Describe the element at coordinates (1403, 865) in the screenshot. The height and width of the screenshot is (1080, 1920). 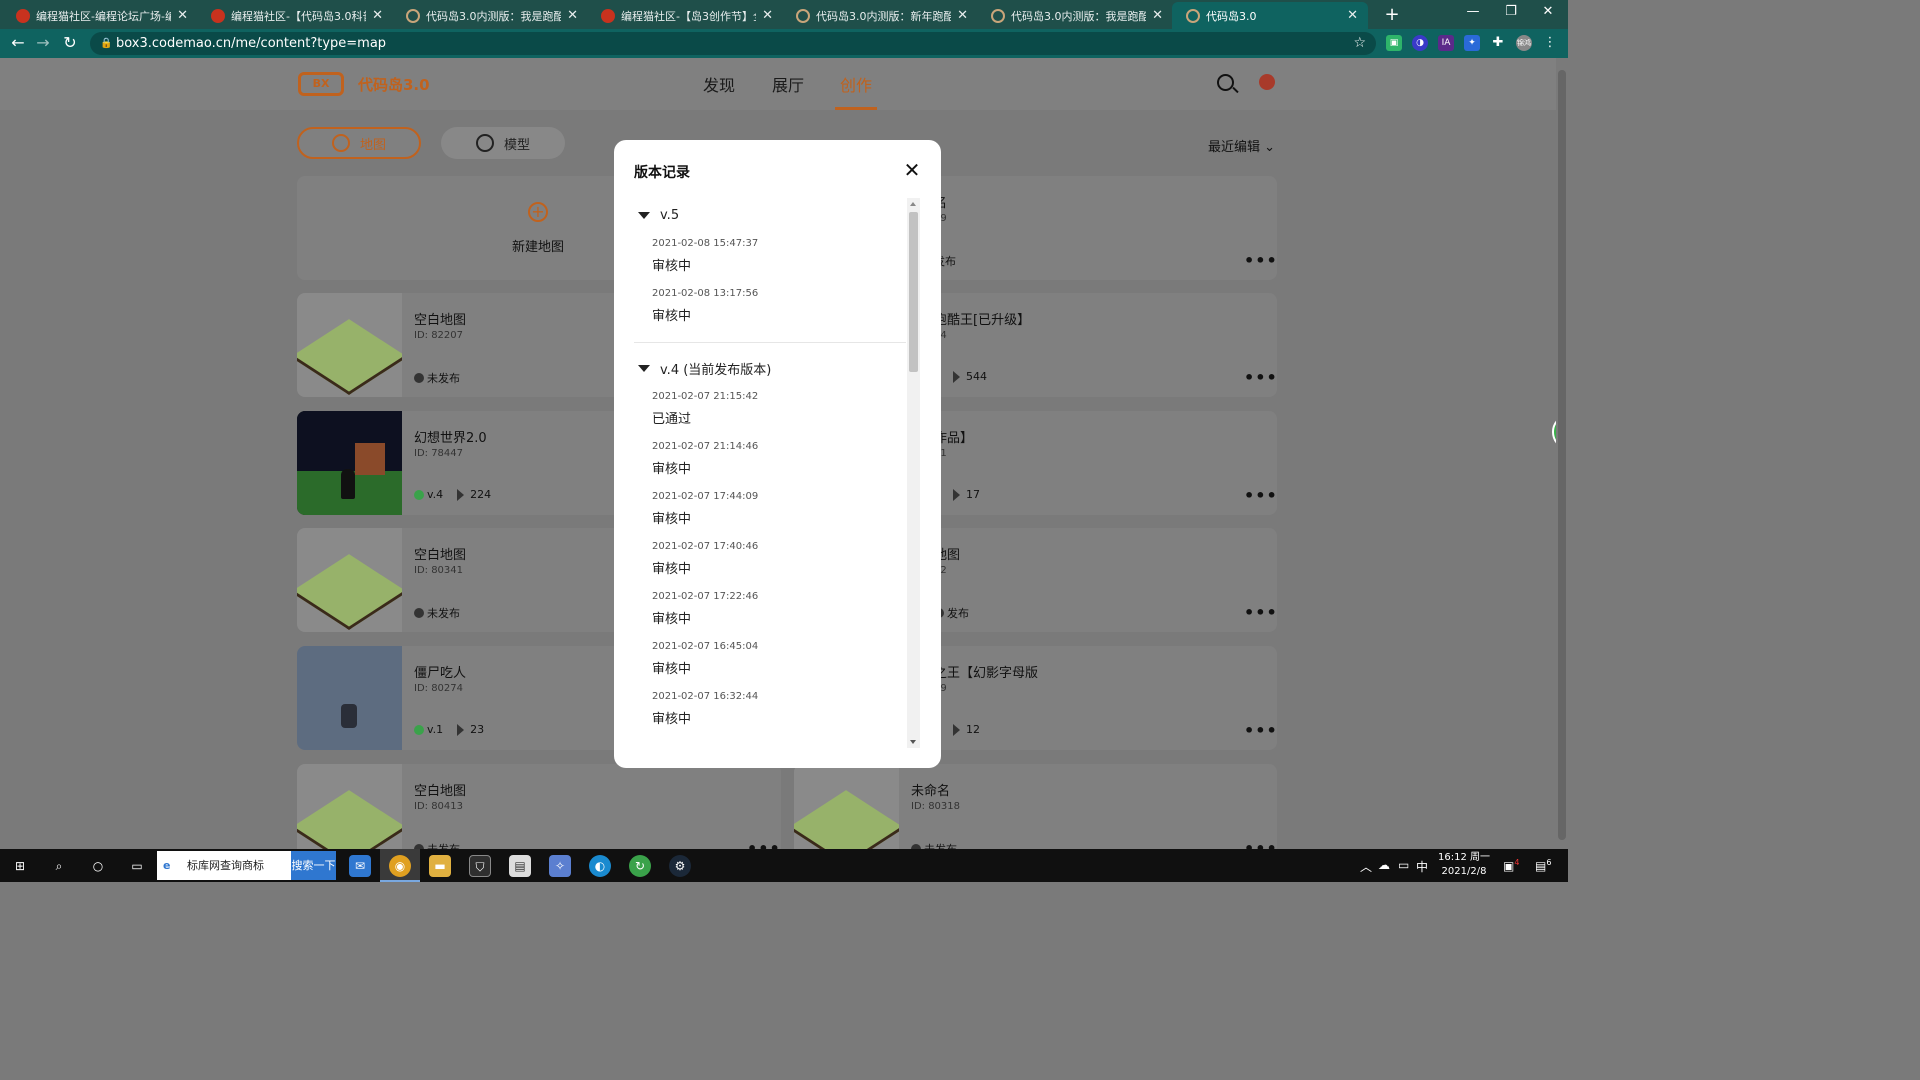
I see `network-icon: ▭` at that location.